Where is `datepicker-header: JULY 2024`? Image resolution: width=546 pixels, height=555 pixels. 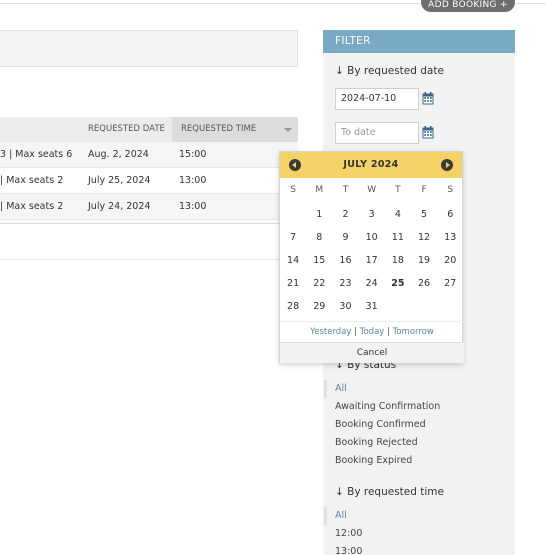
datepicker-header: JULY 2024 is located at coordinates (371, 165).